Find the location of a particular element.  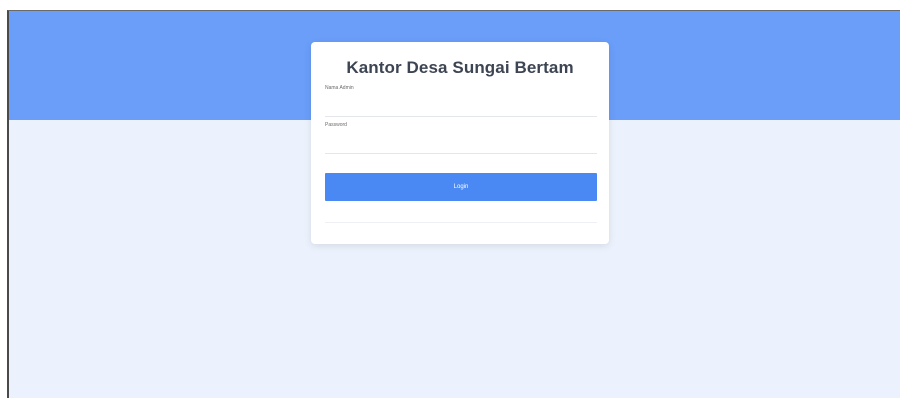

username-input is located at coordinates (461, 103).